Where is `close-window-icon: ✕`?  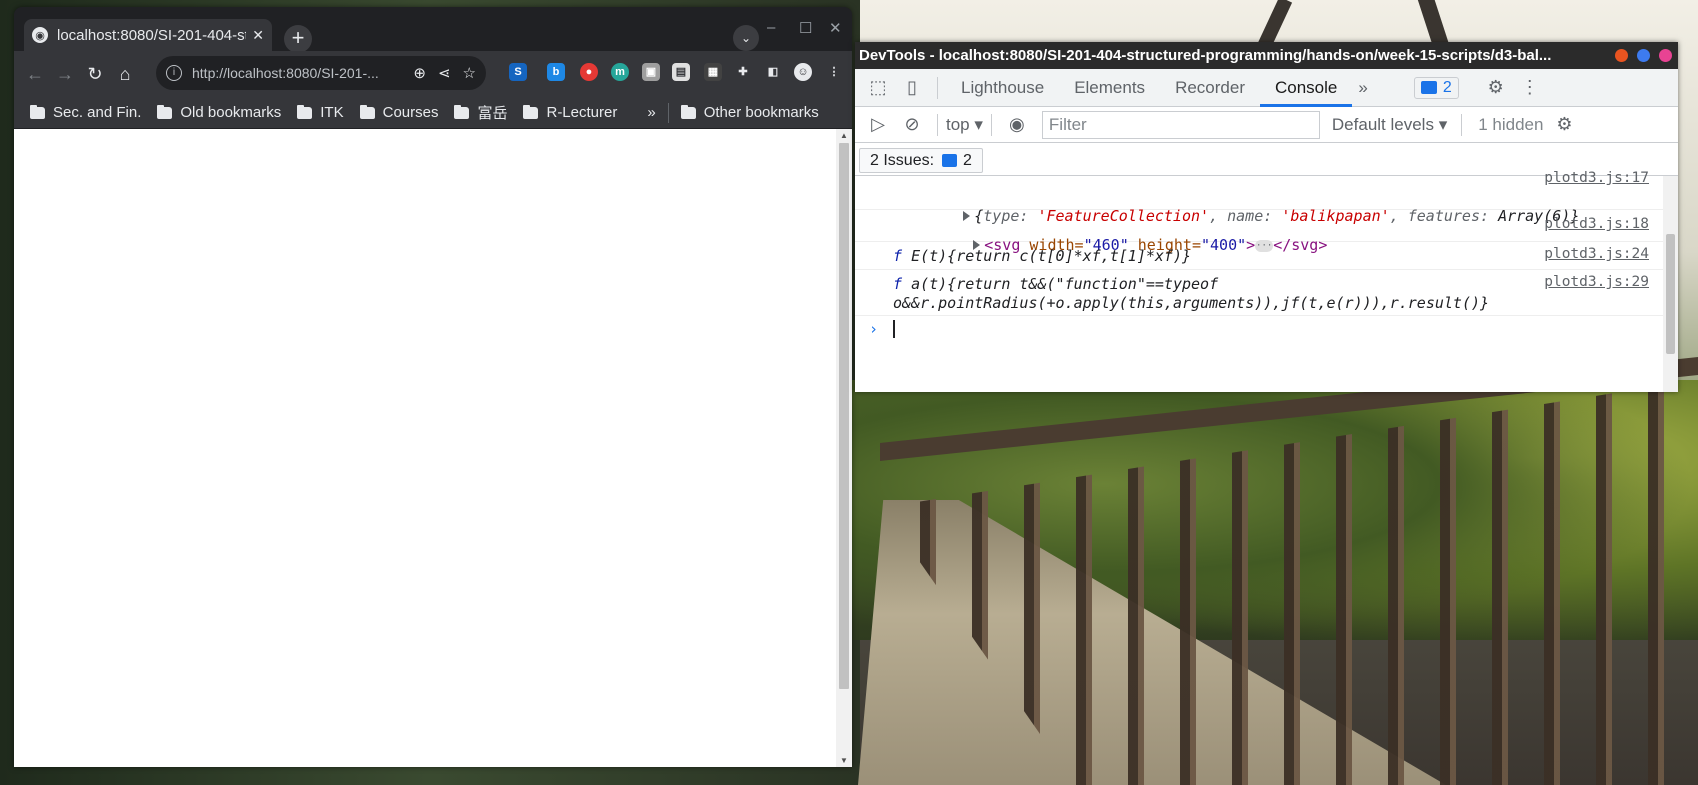
close-window-icon: ✕ is located at coordinates (835, 28).